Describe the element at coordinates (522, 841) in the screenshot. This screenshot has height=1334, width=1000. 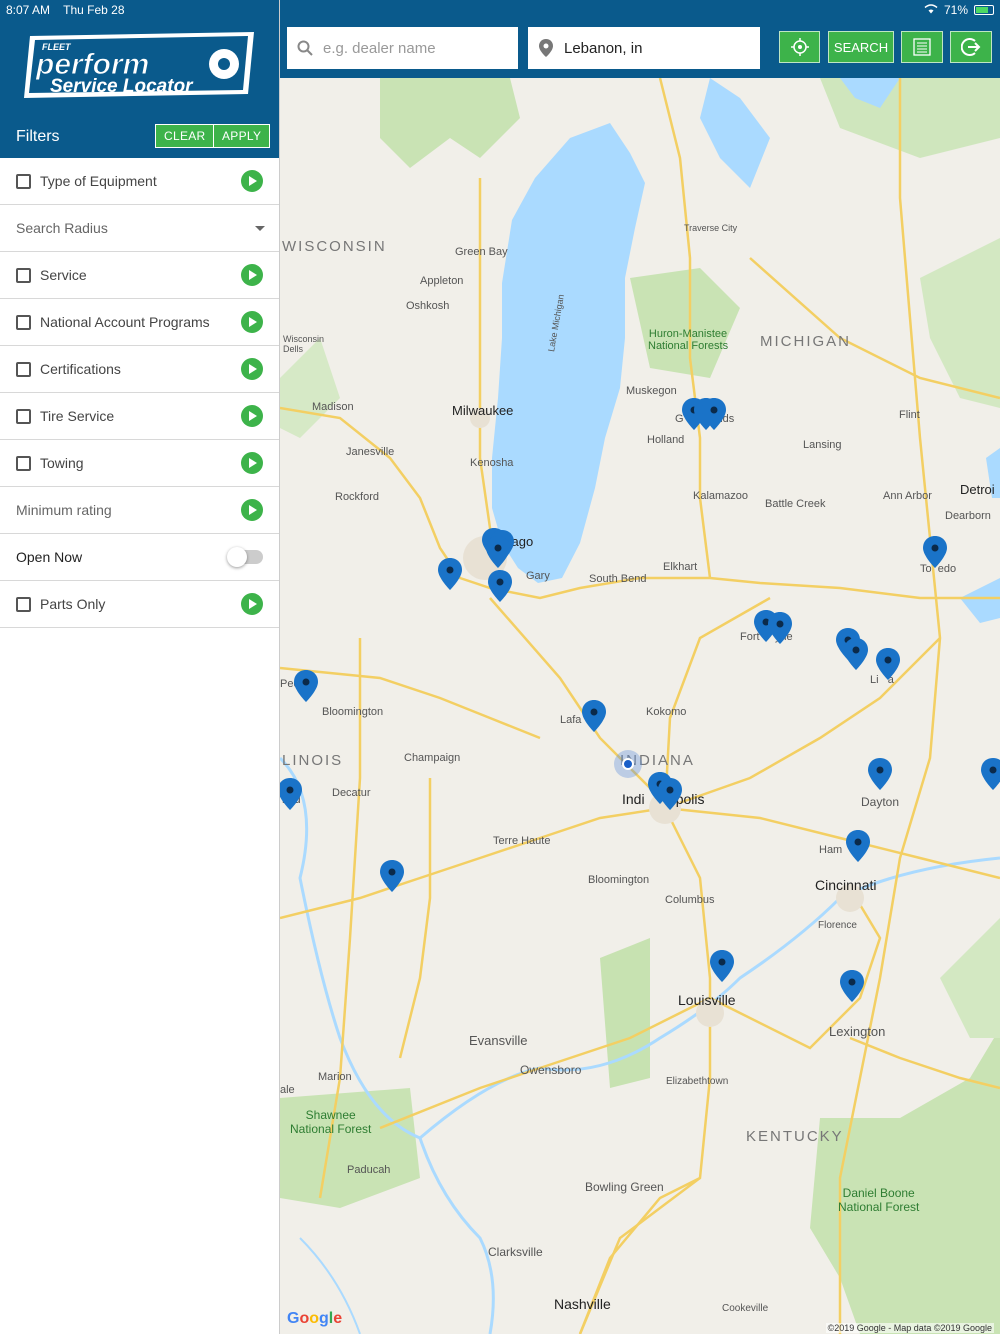
I see `map-label: Terre Haute` at that location.